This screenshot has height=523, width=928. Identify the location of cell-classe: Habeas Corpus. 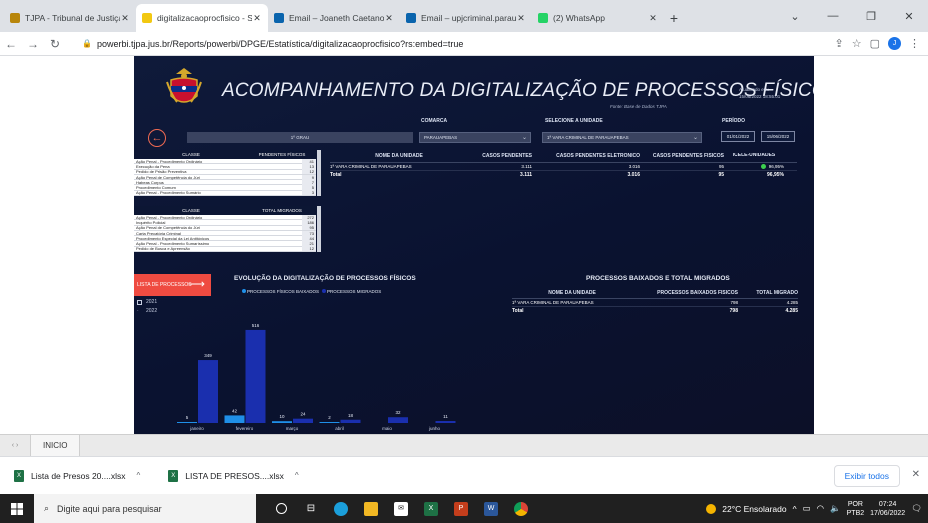
(150, 182).